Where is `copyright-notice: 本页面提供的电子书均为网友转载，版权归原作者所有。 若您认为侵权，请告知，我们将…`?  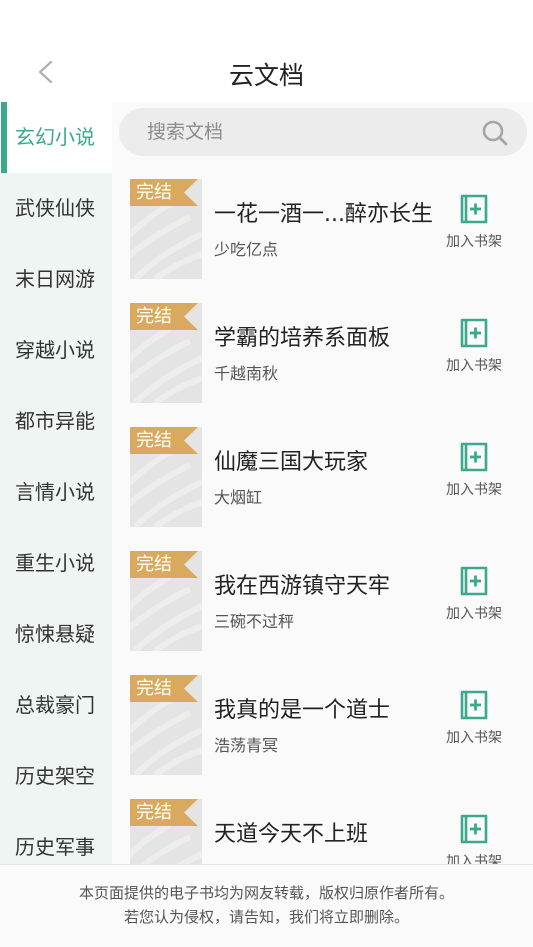 copyright-notice: 本页面提供的电子书均为网友转载，版权归原作者所有。 若您认为侵权，请告知，我们将… is located at coordinates (266, 905).